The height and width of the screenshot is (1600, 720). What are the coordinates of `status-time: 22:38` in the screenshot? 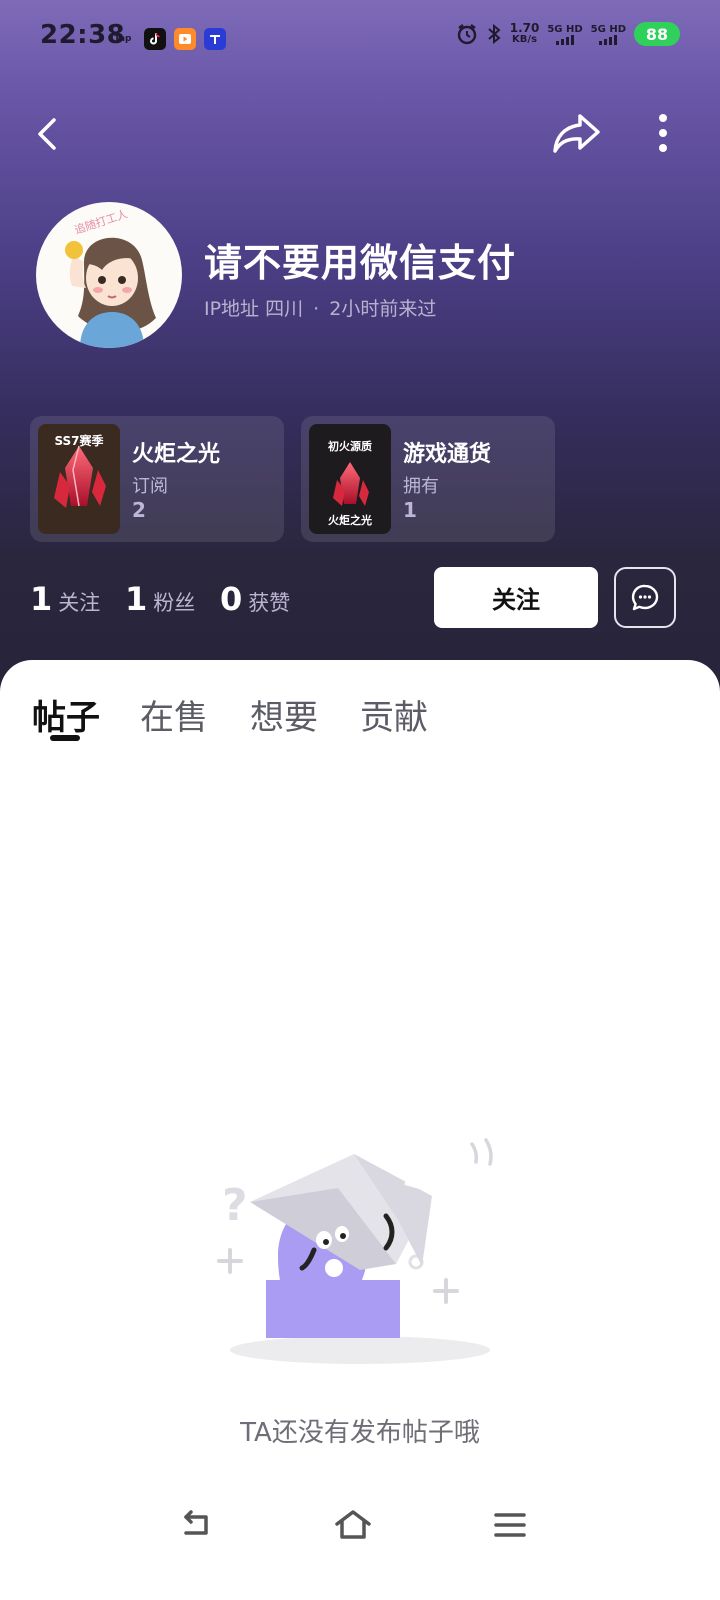 It's located at (83, 35).